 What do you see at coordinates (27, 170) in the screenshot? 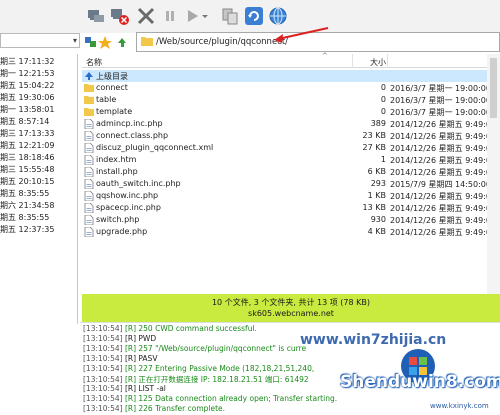
I see `local-file-row: 期三 15:55:48` at bounding box center [27, 170].